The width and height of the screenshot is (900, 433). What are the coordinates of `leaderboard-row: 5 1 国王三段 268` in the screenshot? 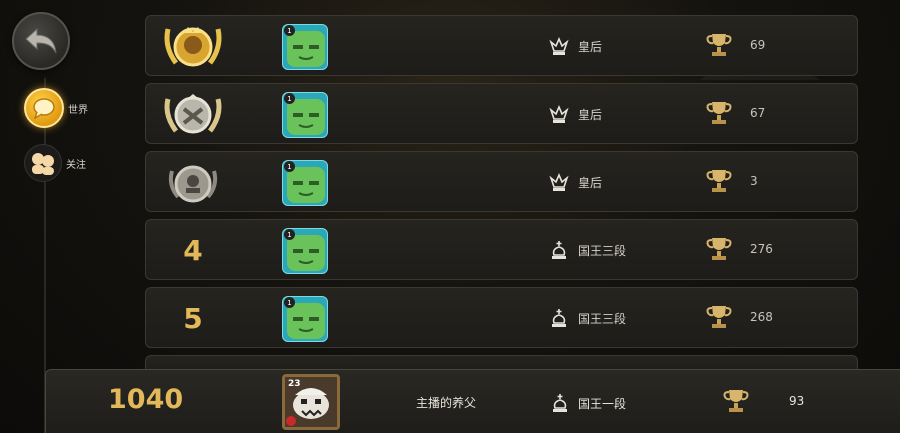 It's located at (501, 317).